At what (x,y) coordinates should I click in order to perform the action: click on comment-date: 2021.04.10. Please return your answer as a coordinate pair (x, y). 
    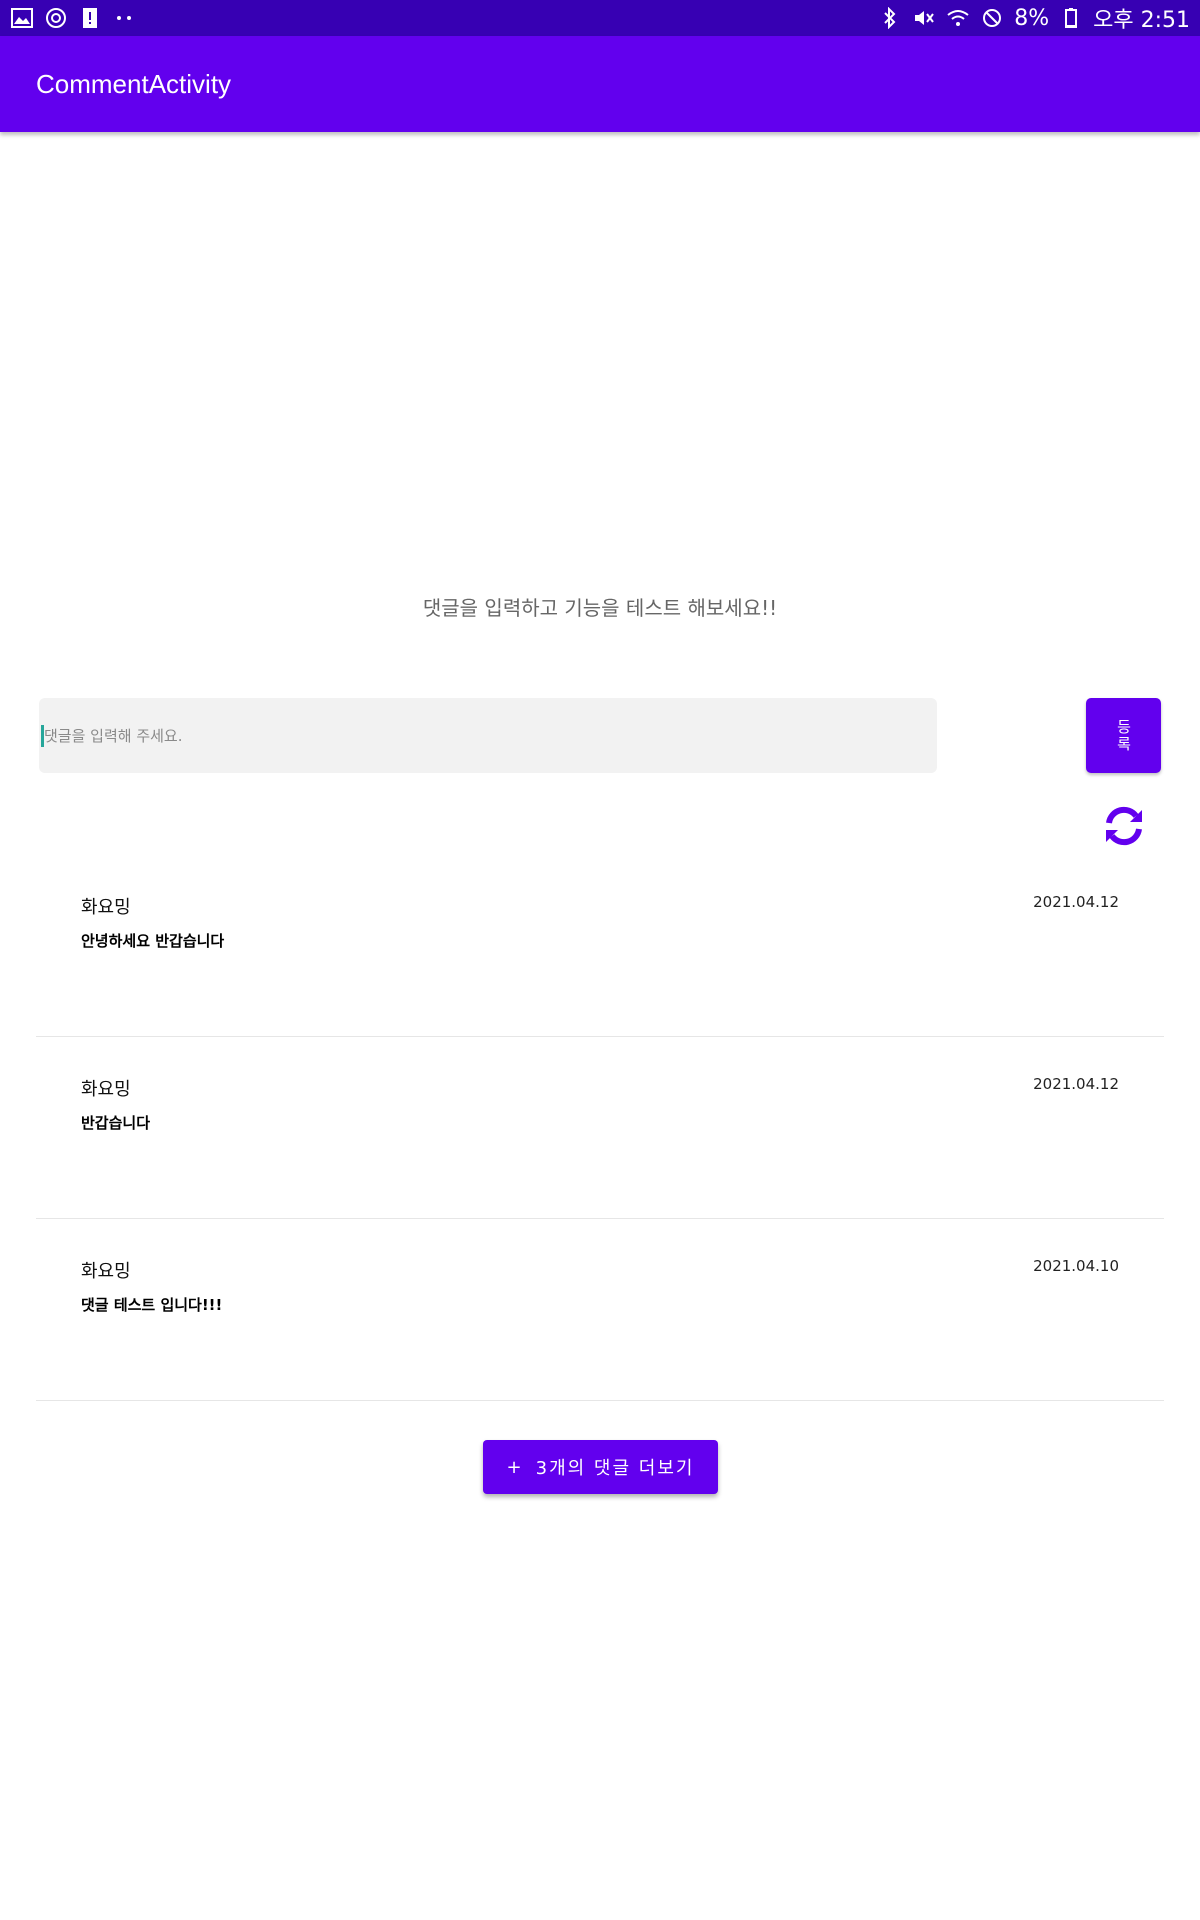
    Looking at the image, I should click on (1076, 1266).